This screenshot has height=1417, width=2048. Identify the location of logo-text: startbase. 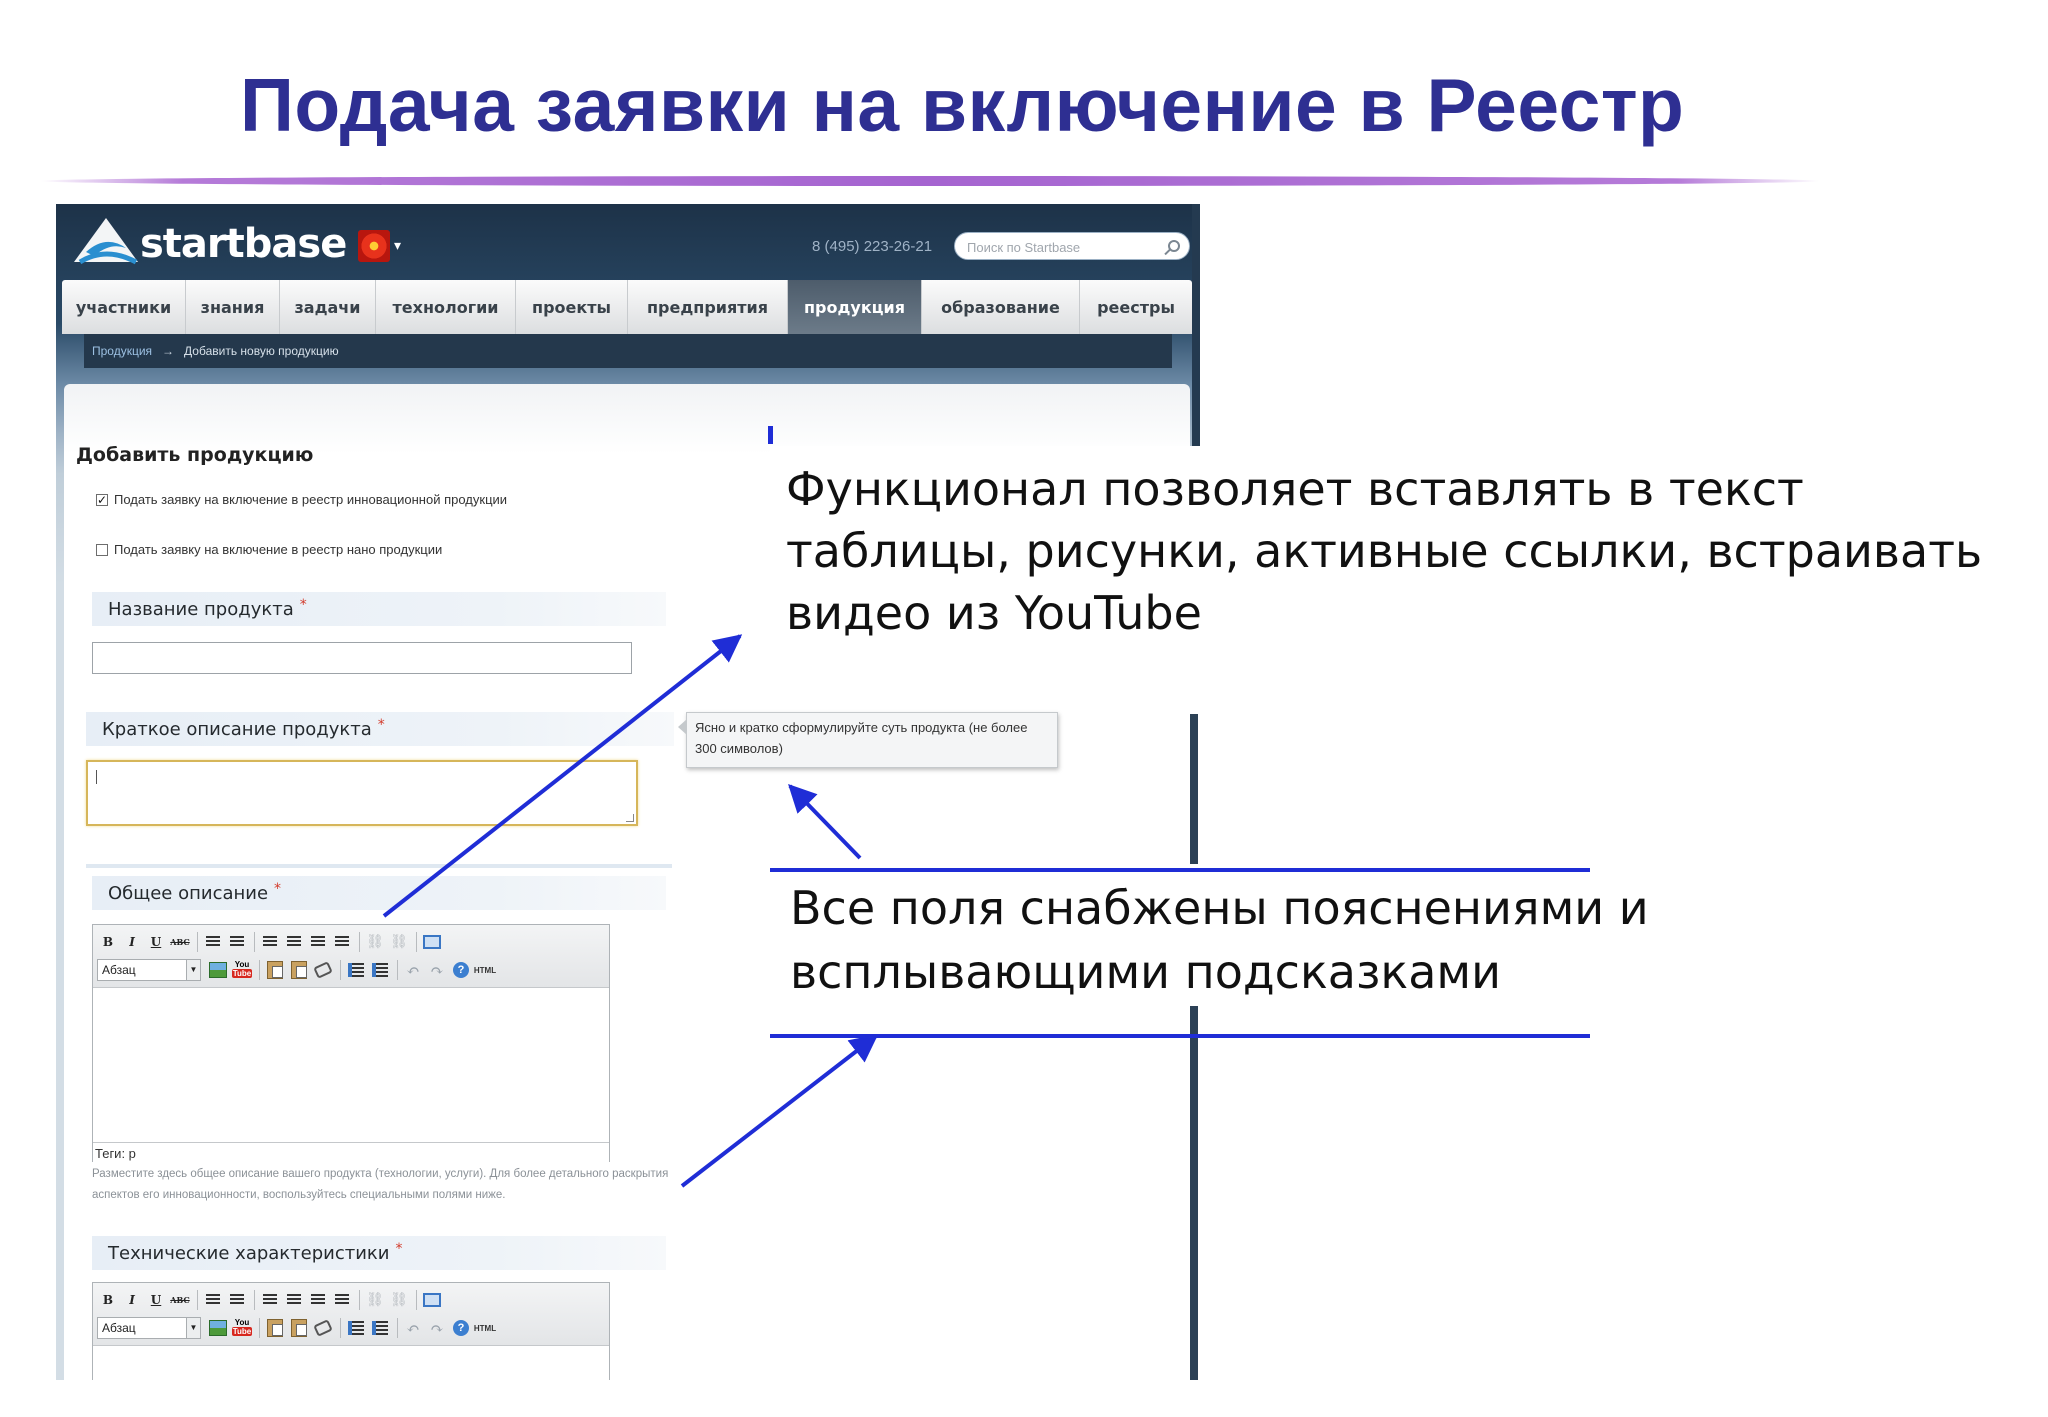
(243, 244).